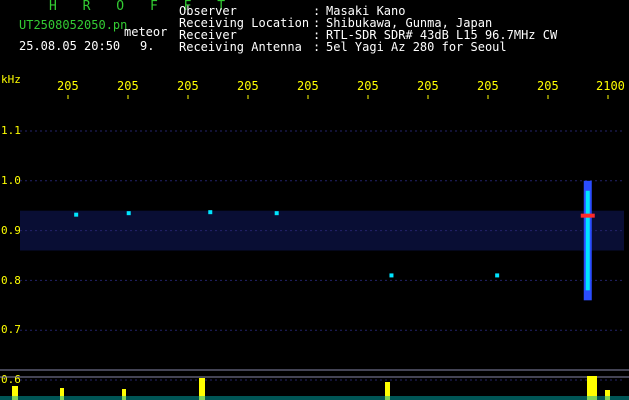  Describe the element at coordinates (11, 79) in the screenshot. I see `y-axis-unit: kHz` at that location.